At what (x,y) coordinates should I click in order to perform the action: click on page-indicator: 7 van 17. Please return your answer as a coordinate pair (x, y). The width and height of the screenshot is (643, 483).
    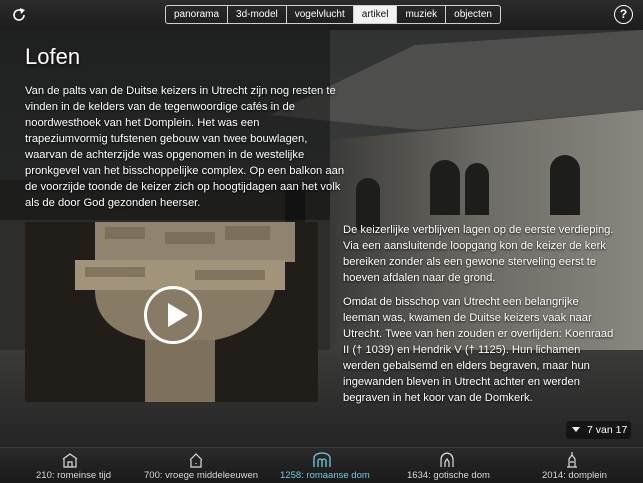
    Looking at the image, I should click on (607, 430).